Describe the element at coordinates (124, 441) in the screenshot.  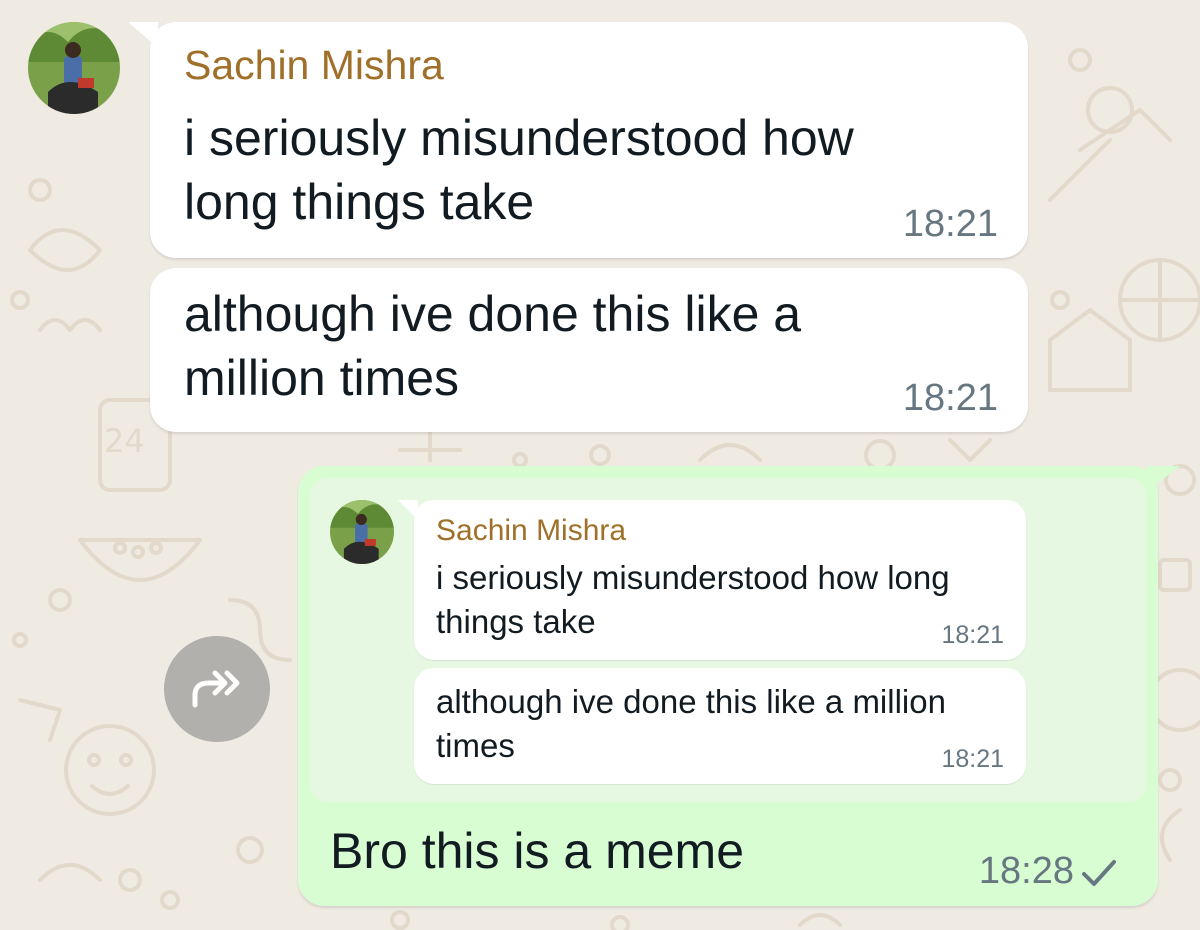
I see `svg-text: 24` at that location.